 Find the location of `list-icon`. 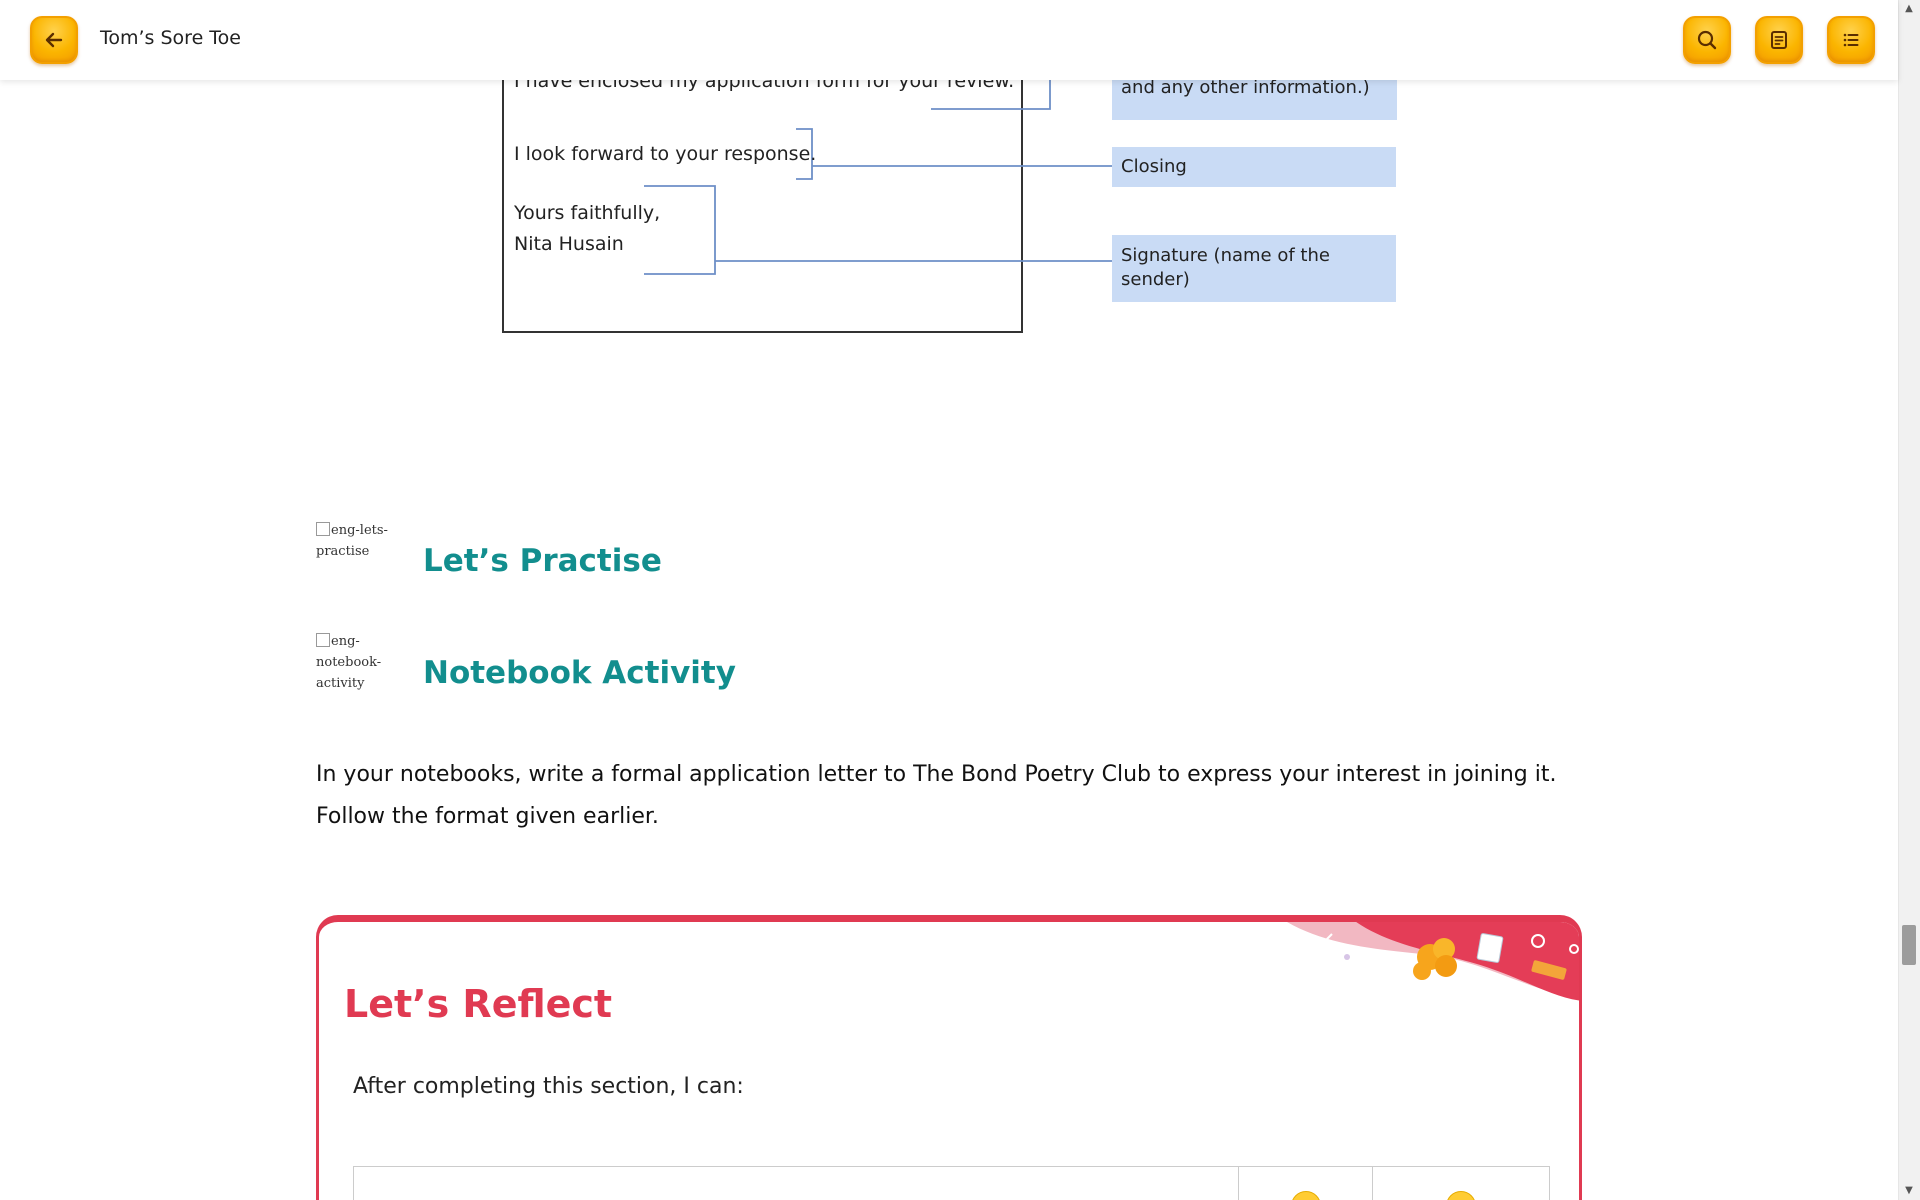

list-icon is located at coordinates (1851, 40).